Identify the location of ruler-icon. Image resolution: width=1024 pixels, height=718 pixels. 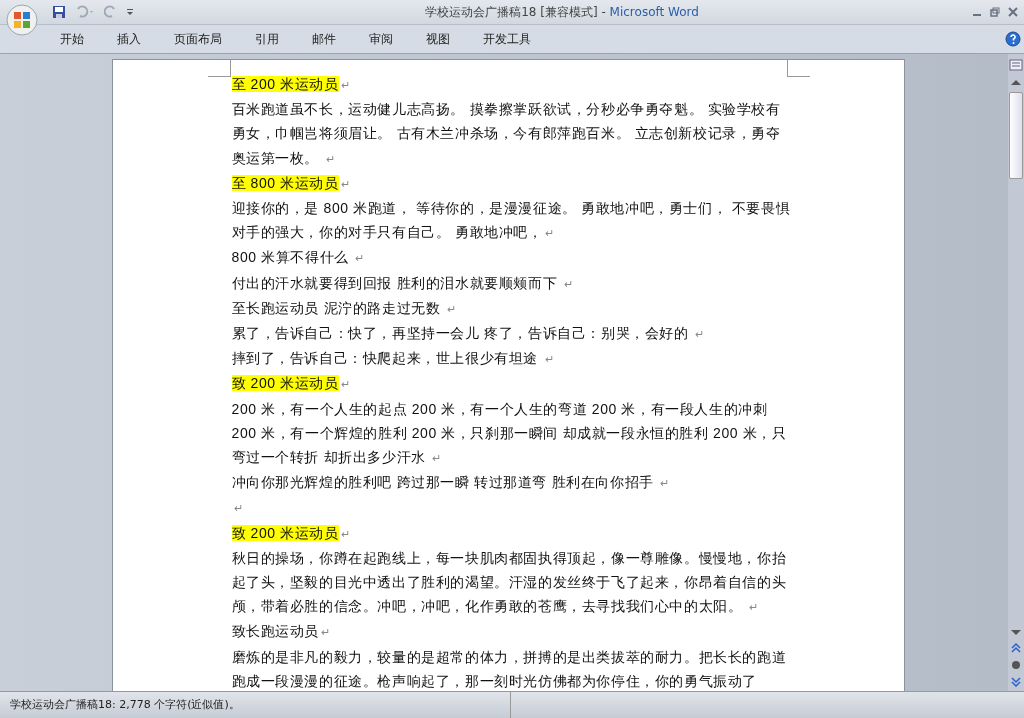
(1016, 65).